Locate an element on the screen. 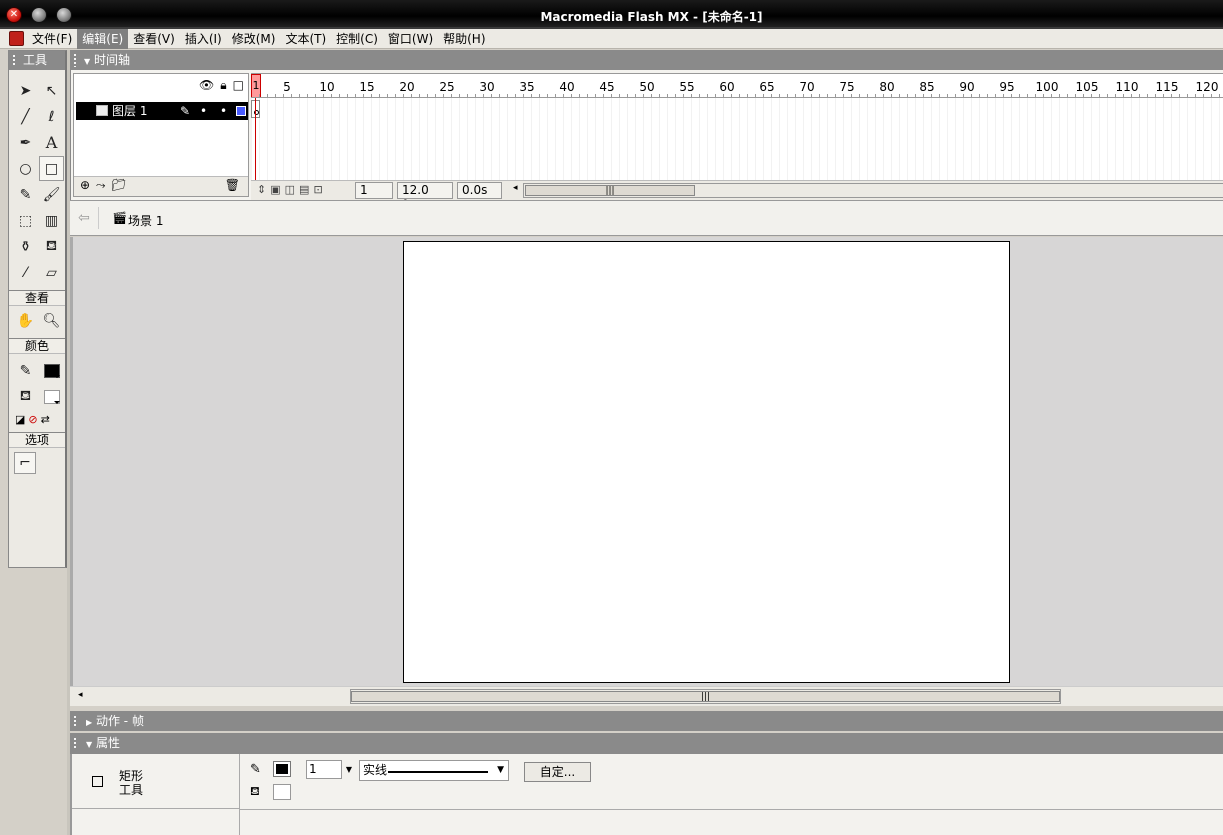 This screenshot has height=835, width=1223. menu-item: 帮助(H) is located at coordinates (464, 39).